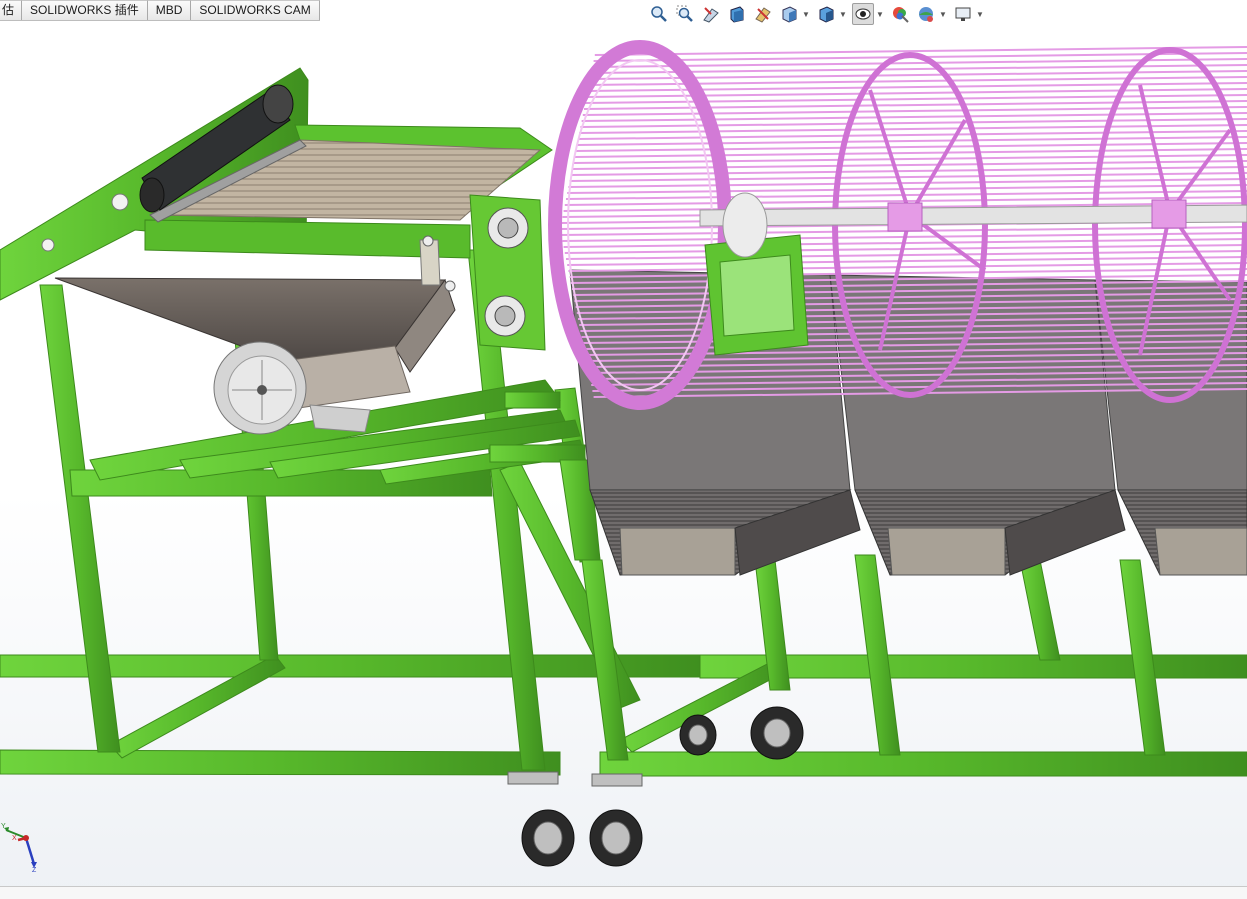  Describe the element at coordinates (169, 10) in the screenshot. I see `tab-mbd: MBD` at that location.